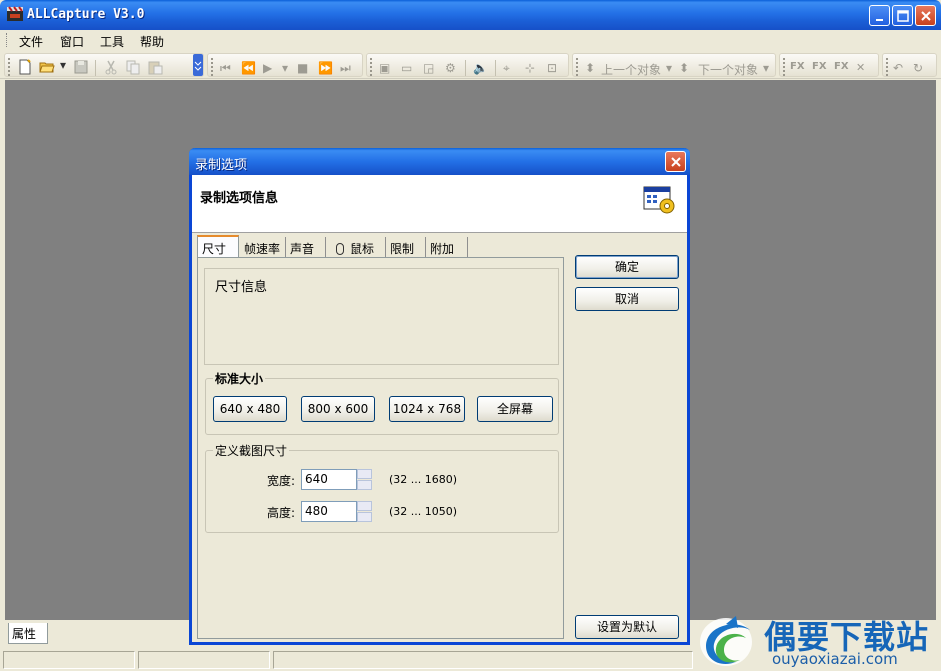 The height and width of the screenshot is (671, 941). Describe the element at coordinates (152, 41) in the screenshot. I see `menu-help: 帮助` at that location.